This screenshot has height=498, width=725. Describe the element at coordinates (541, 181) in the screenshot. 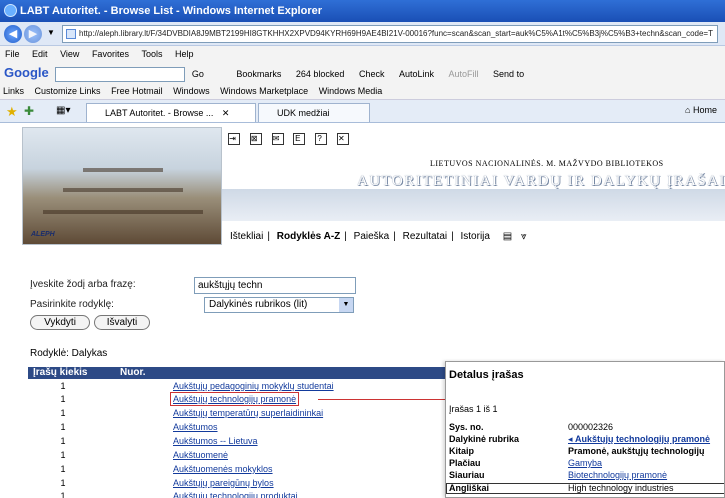

I see `page-heading: AUTORITETINIAI VARDŲ IR DALYKŲ ĮRAŠAI` at that location.